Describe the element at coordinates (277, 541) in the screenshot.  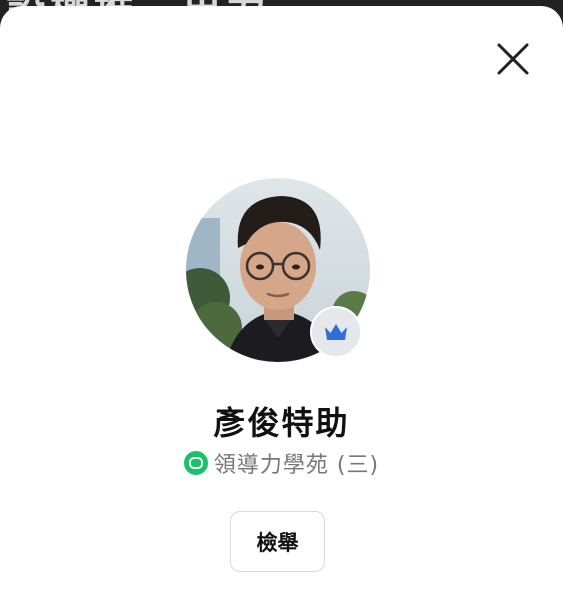
I see `report-button: 檢舉` at that location.